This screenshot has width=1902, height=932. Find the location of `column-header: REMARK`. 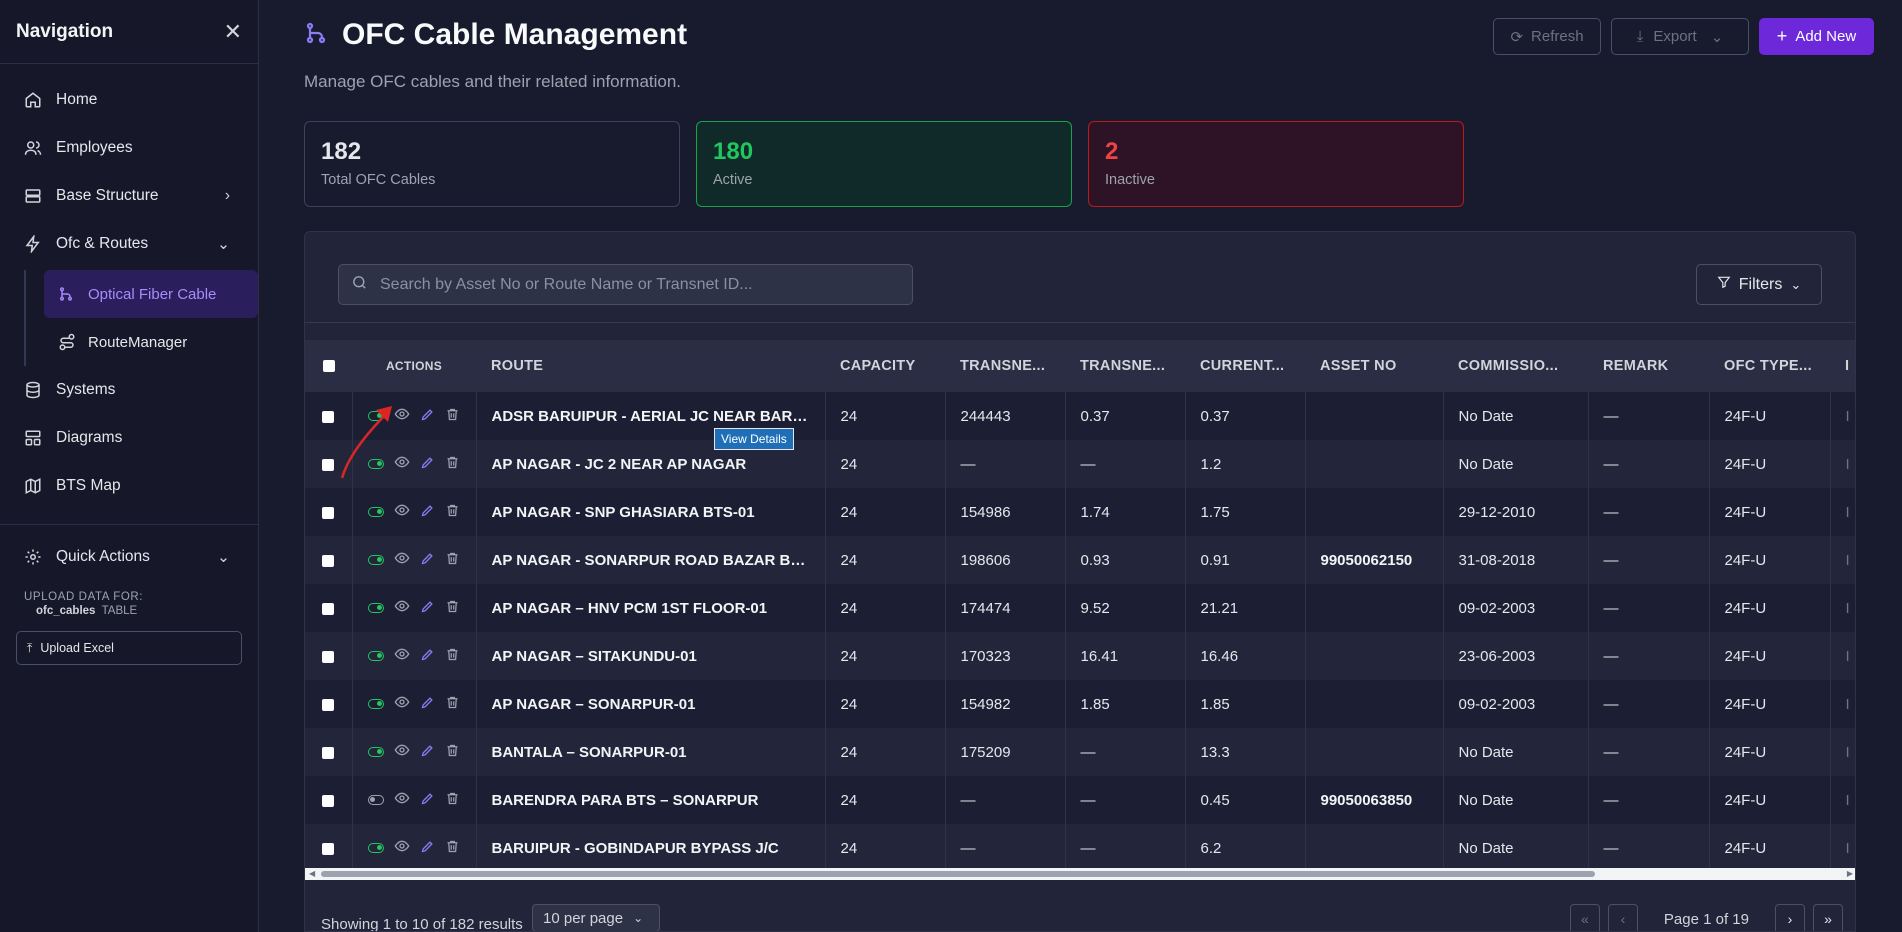

column-header: REMARK is located at coordinates (1648, 366).